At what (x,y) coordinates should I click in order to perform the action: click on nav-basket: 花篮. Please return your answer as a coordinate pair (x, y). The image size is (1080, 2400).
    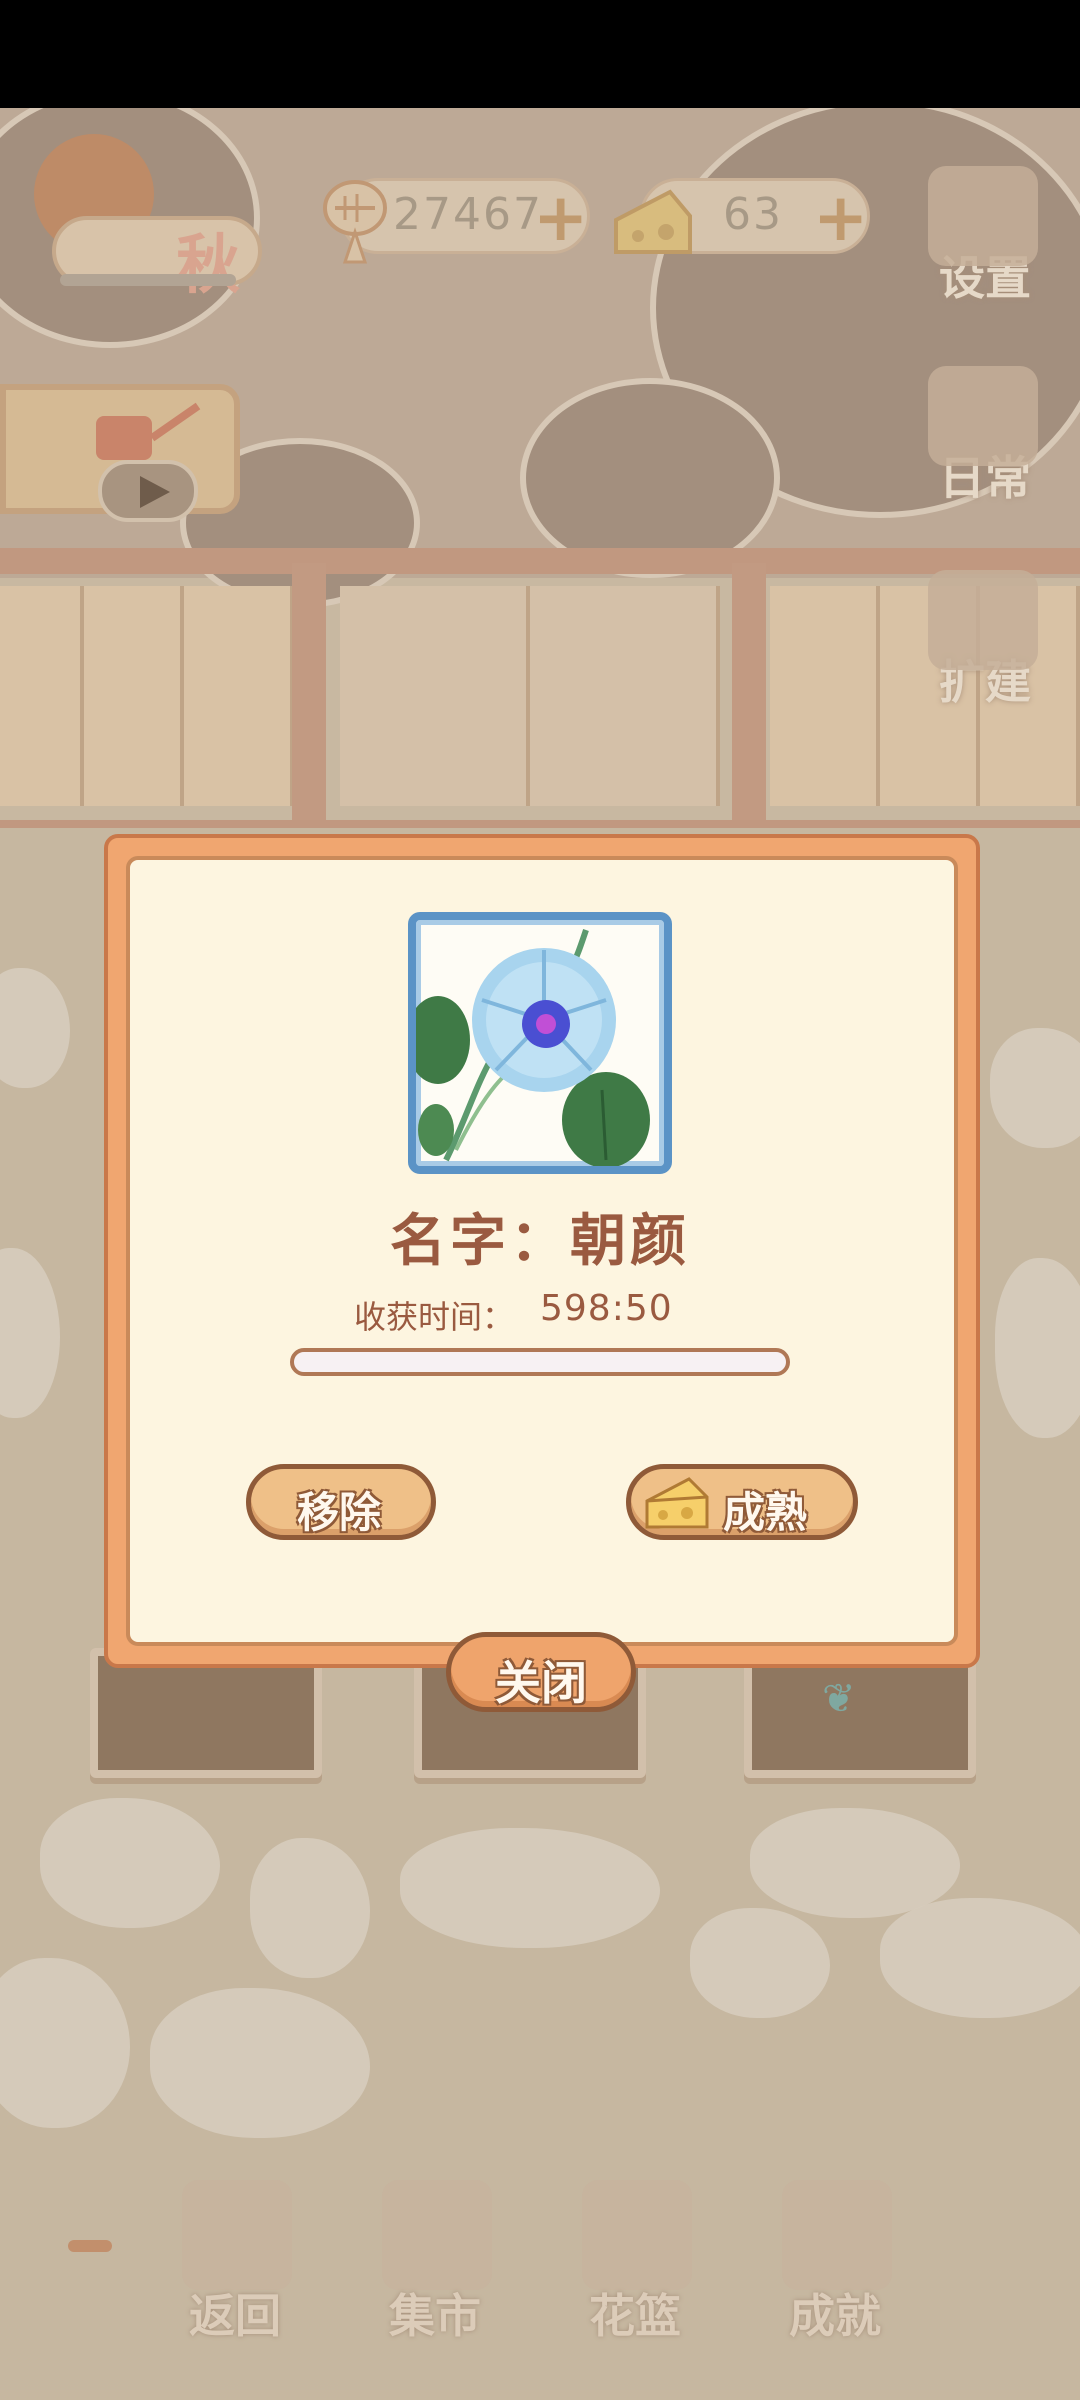
    Looking at the image, I should click on (635, 2261).